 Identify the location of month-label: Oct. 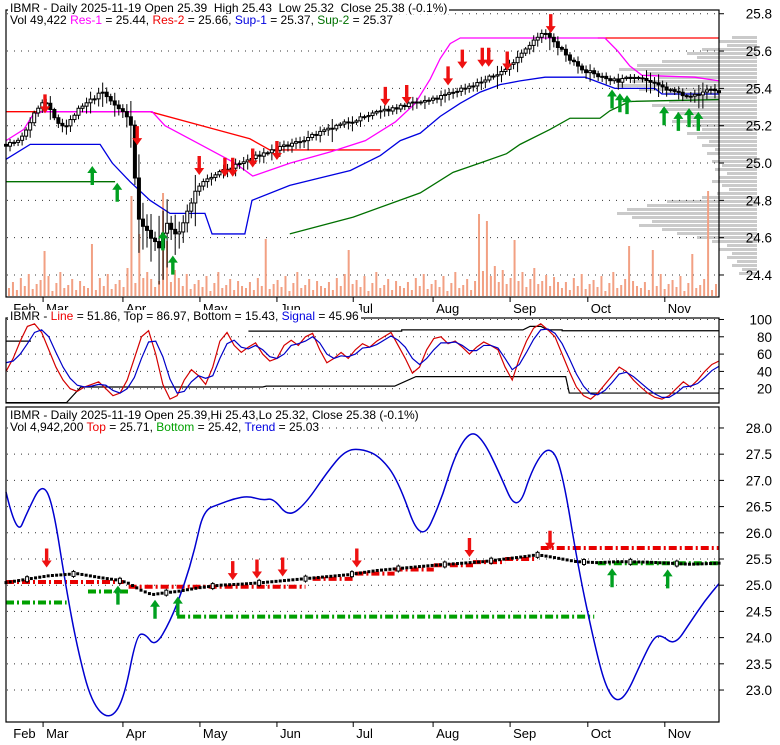
(601, 308).